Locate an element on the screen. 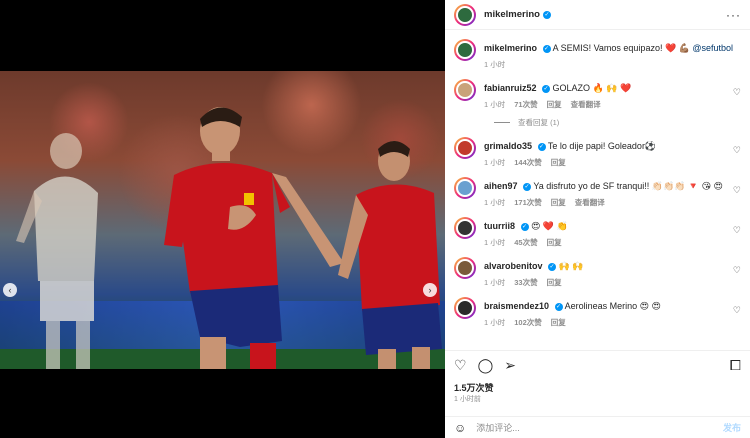 The image size is (750, 438). caption-text: A SEMIS! Vamos equipazo! ❤️ 💪🏽 is located at coordinates (622, 48).